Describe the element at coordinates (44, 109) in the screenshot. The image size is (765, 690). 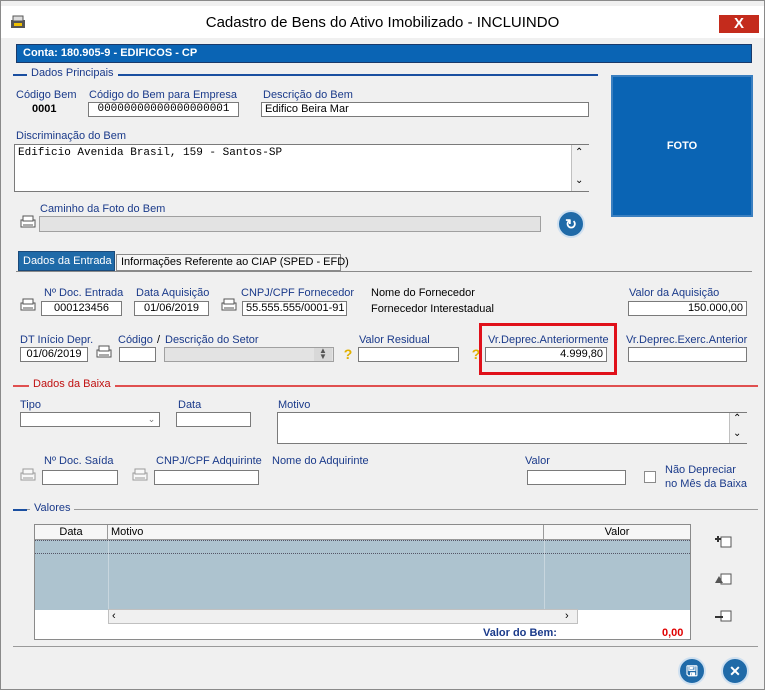
I see `codigo-bem-value: 0001` at that location.